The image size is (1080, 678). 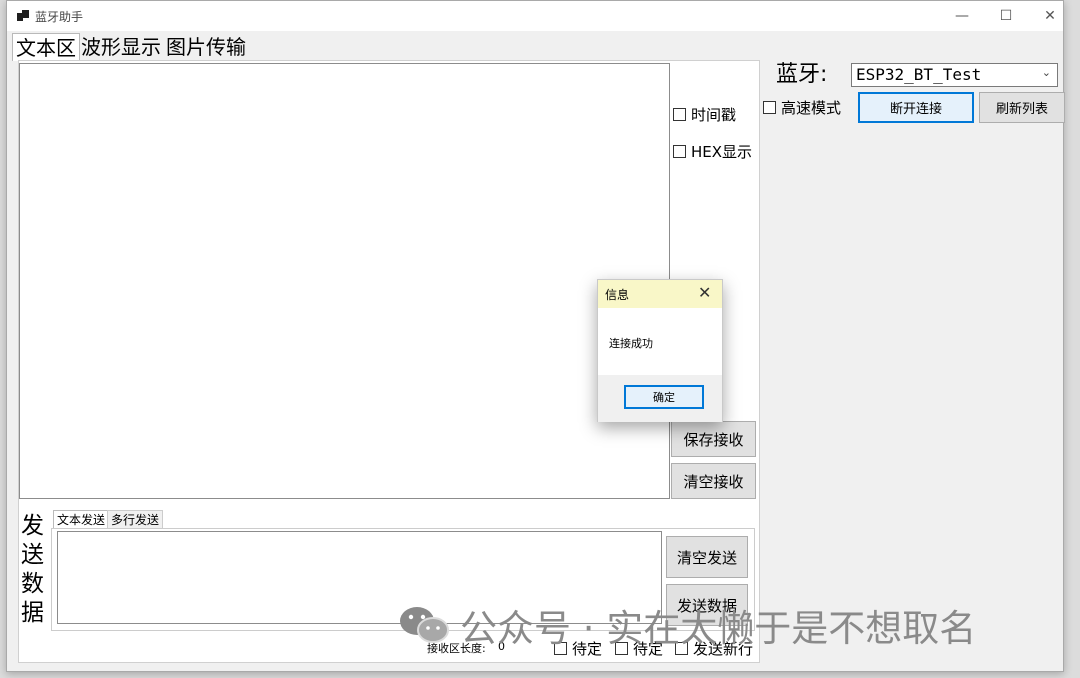 I want to click on timestamp-label: 时间戳, so click(x=714, y=115).